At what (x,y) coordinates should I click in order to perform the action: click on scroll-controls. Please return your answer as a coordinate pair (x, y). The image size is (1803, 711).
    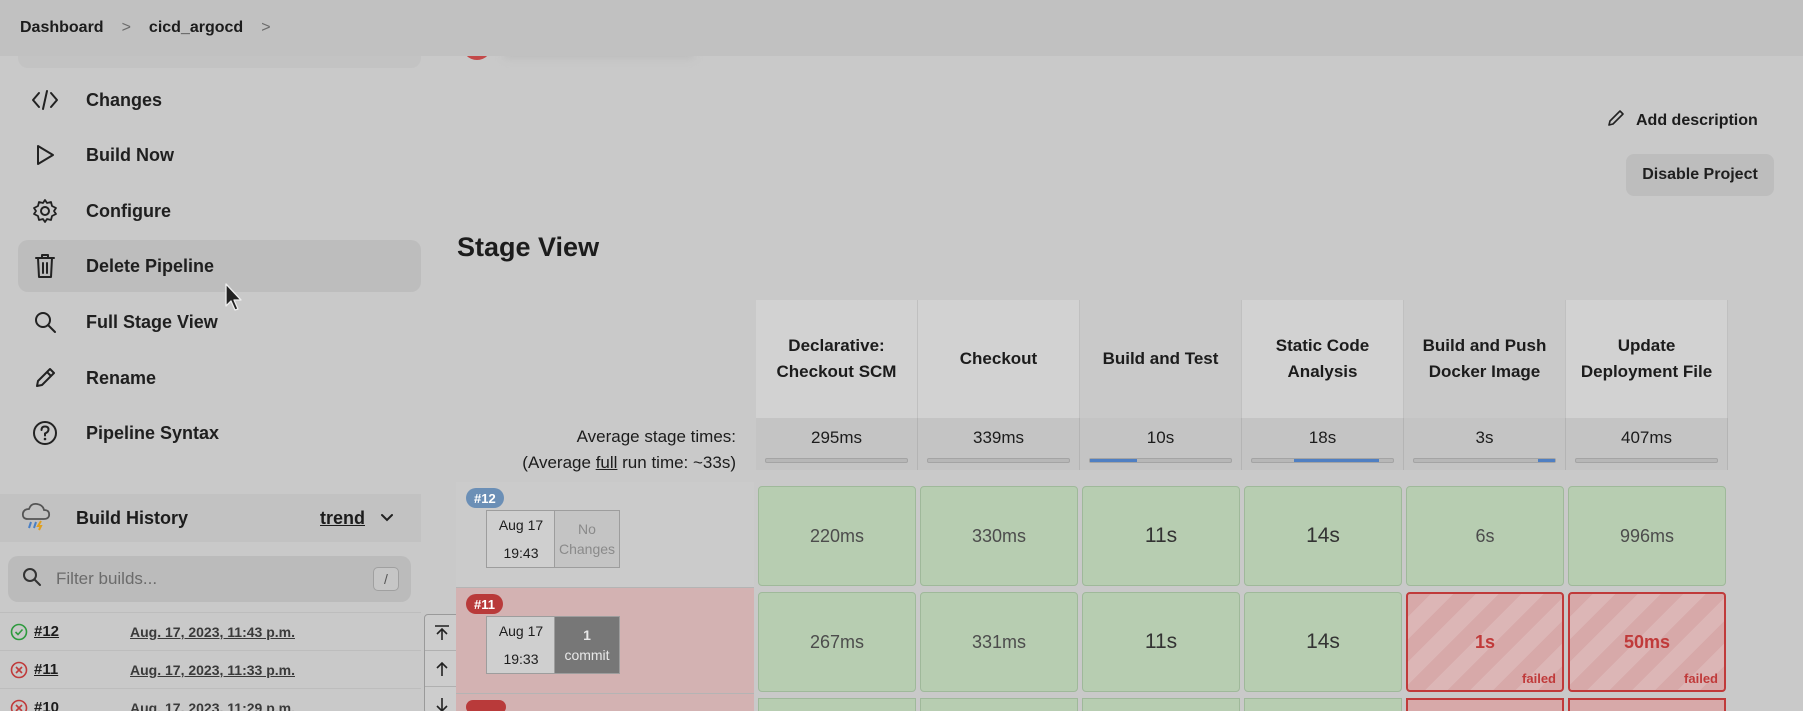
    Looking at the image, I should click on (442, 662).